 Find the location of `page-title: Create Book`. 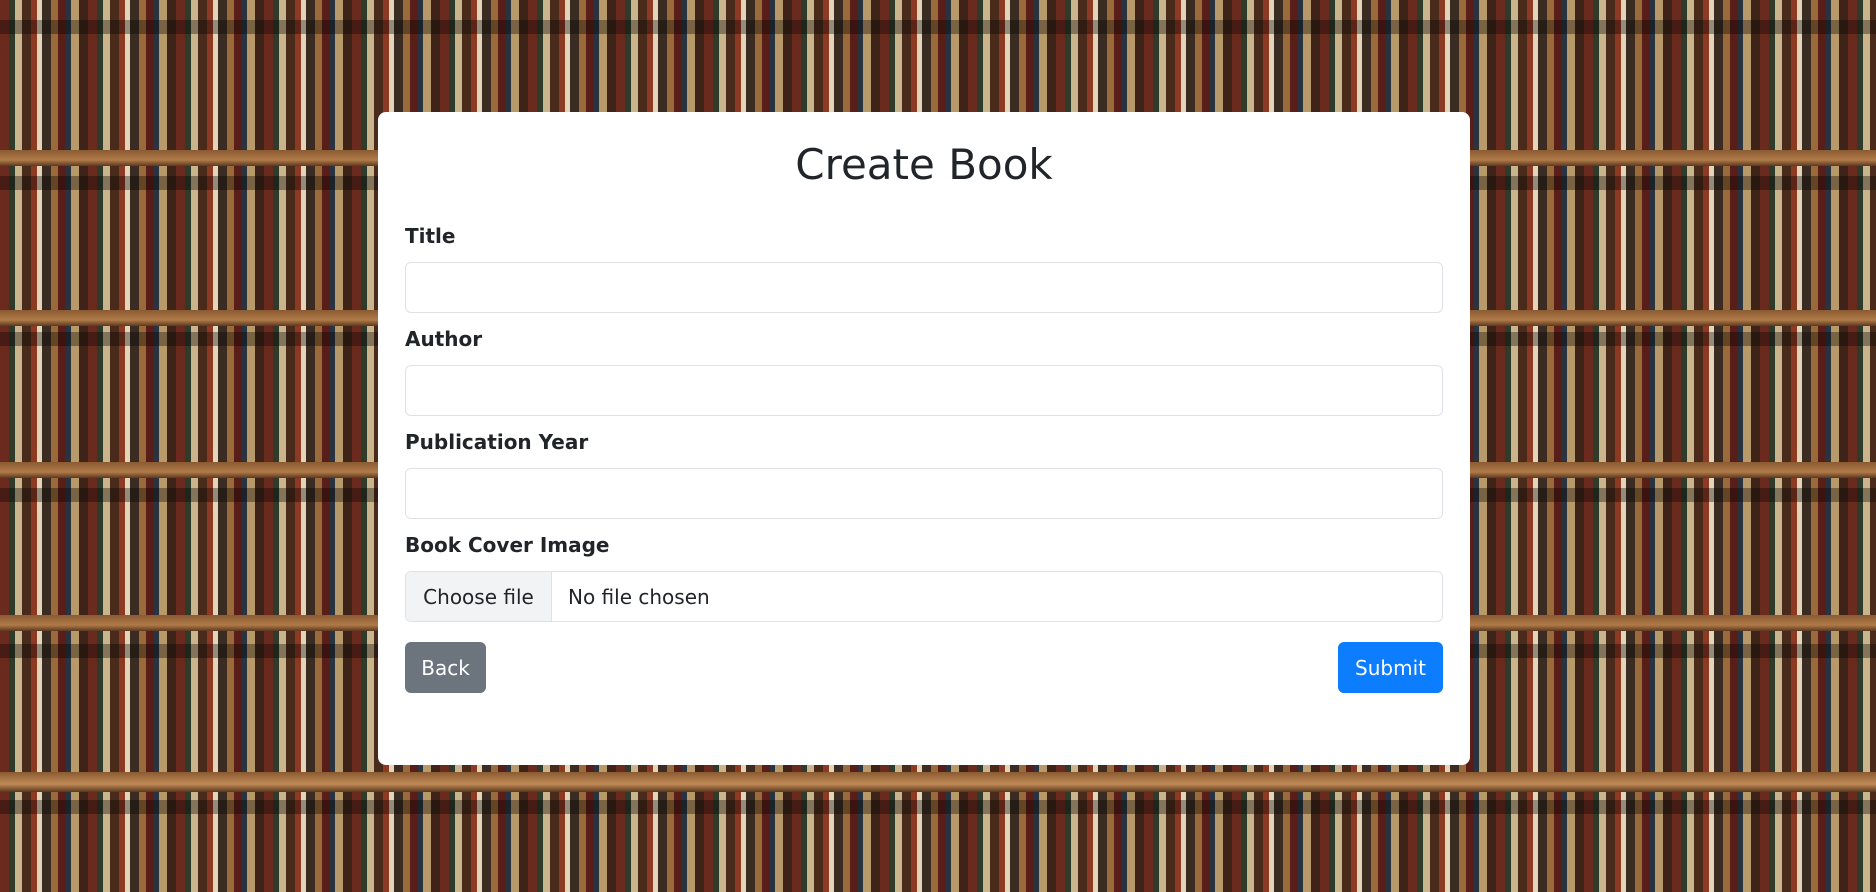

page-title: Create Book is located at coordinates (924, 164).